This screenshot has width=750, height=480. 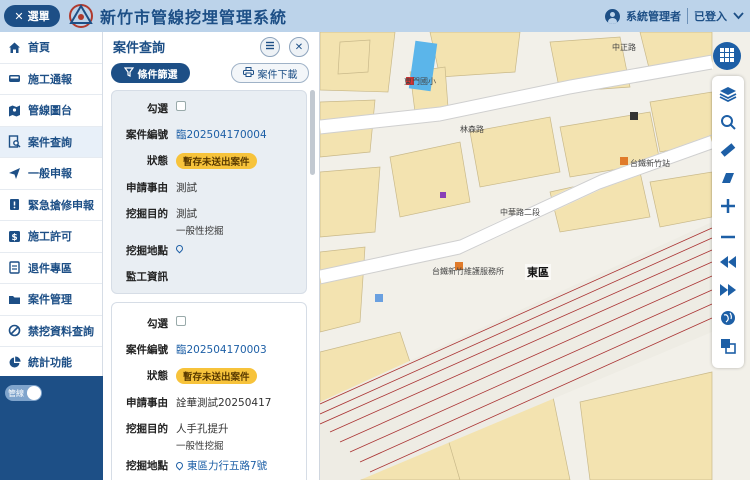 I want to click on map-icon, so click(x=14, y=110).